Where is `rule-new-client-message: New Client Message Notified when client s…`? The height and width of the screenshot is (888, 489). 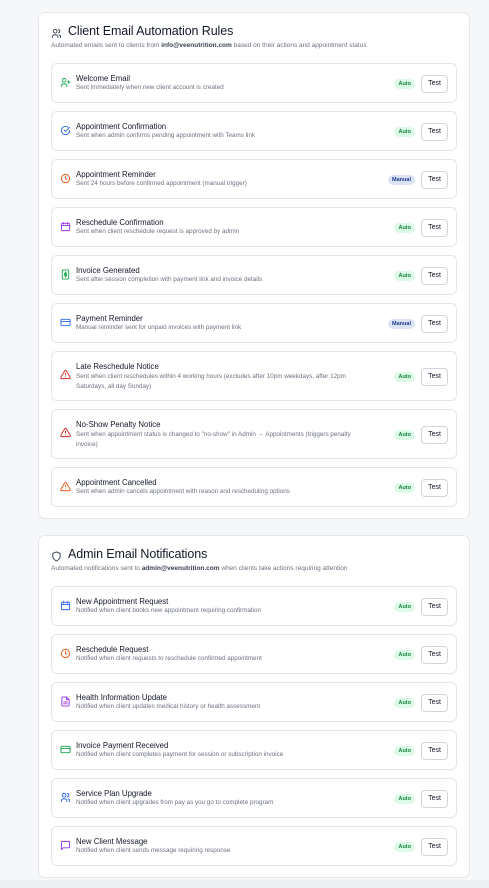 rule-new-client-message: New Client Message Notified when client s… is located at coordinates (254, 846).